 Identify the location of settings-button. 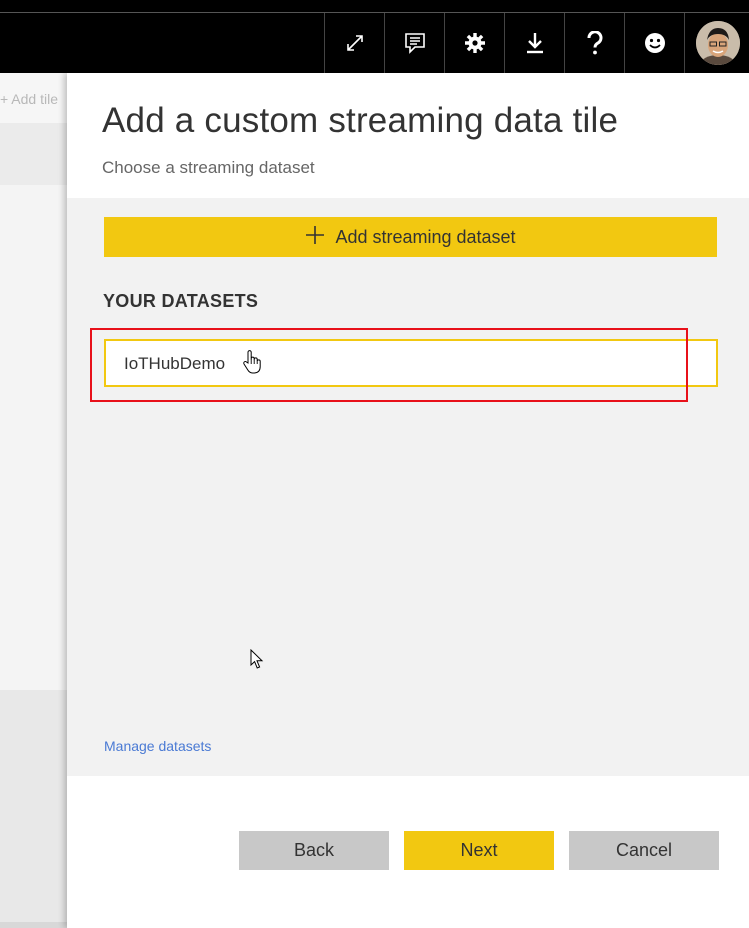
(474, 43).